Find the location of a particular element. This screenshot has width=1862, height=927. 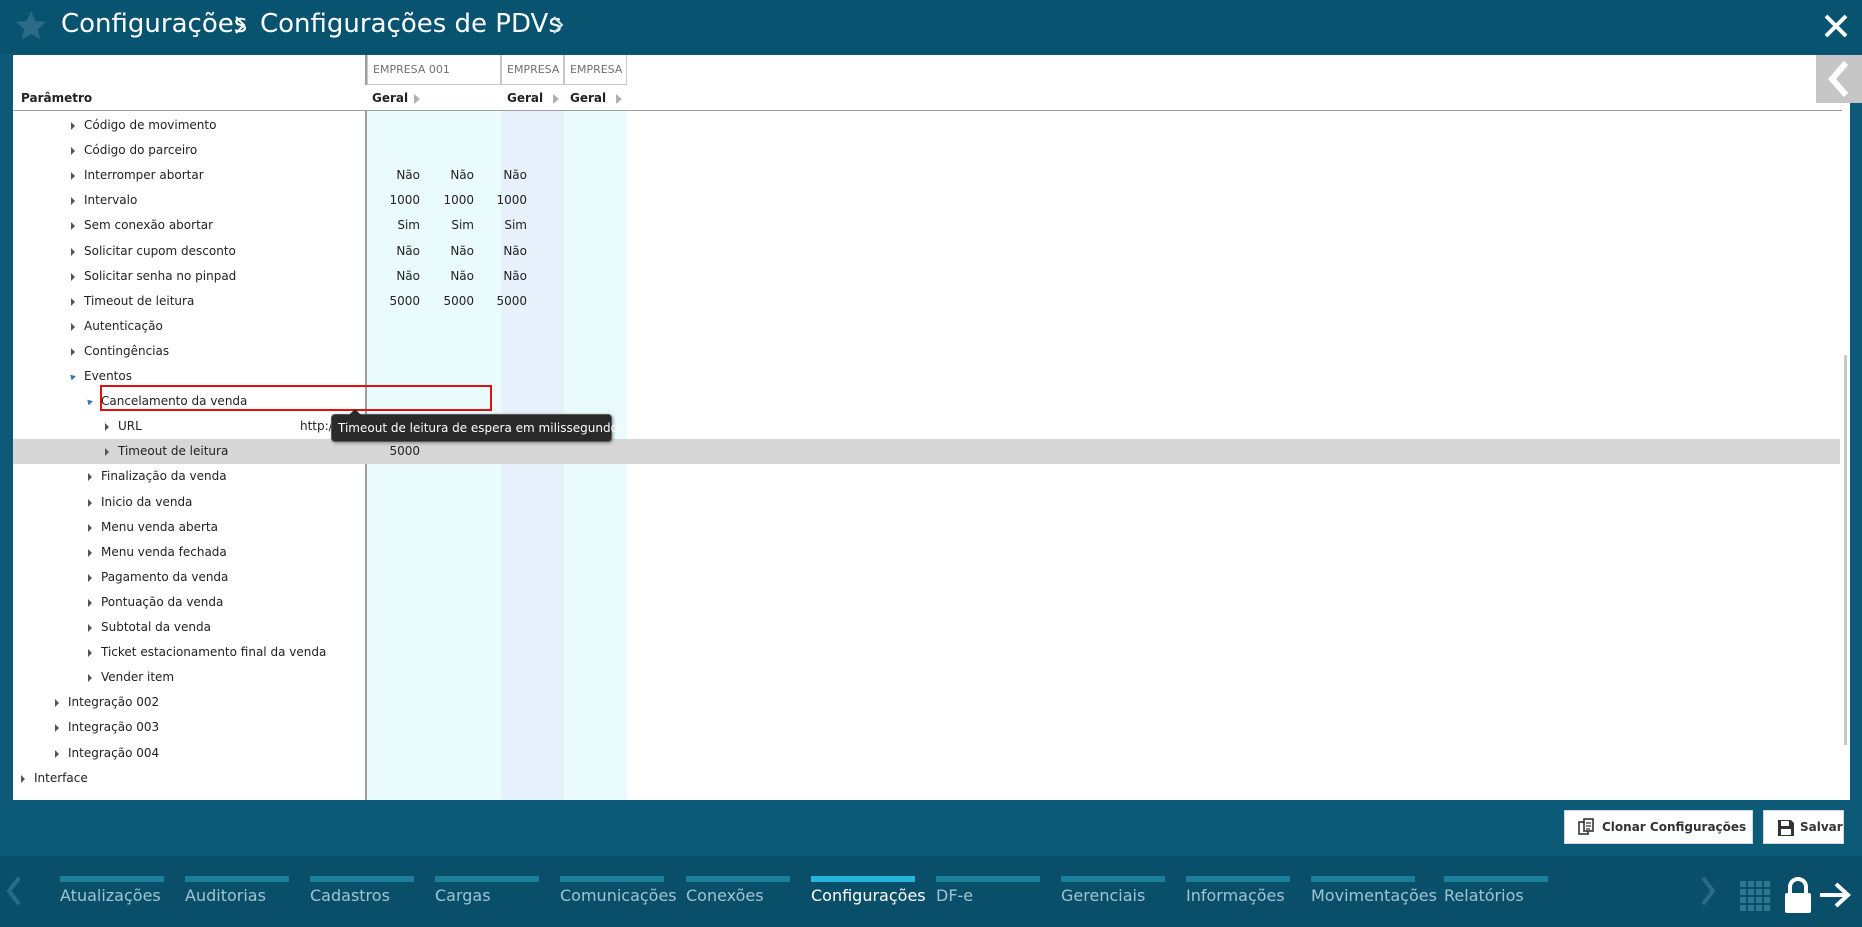

nav-item-label: Comunicações is located at coordinates (618, 895).